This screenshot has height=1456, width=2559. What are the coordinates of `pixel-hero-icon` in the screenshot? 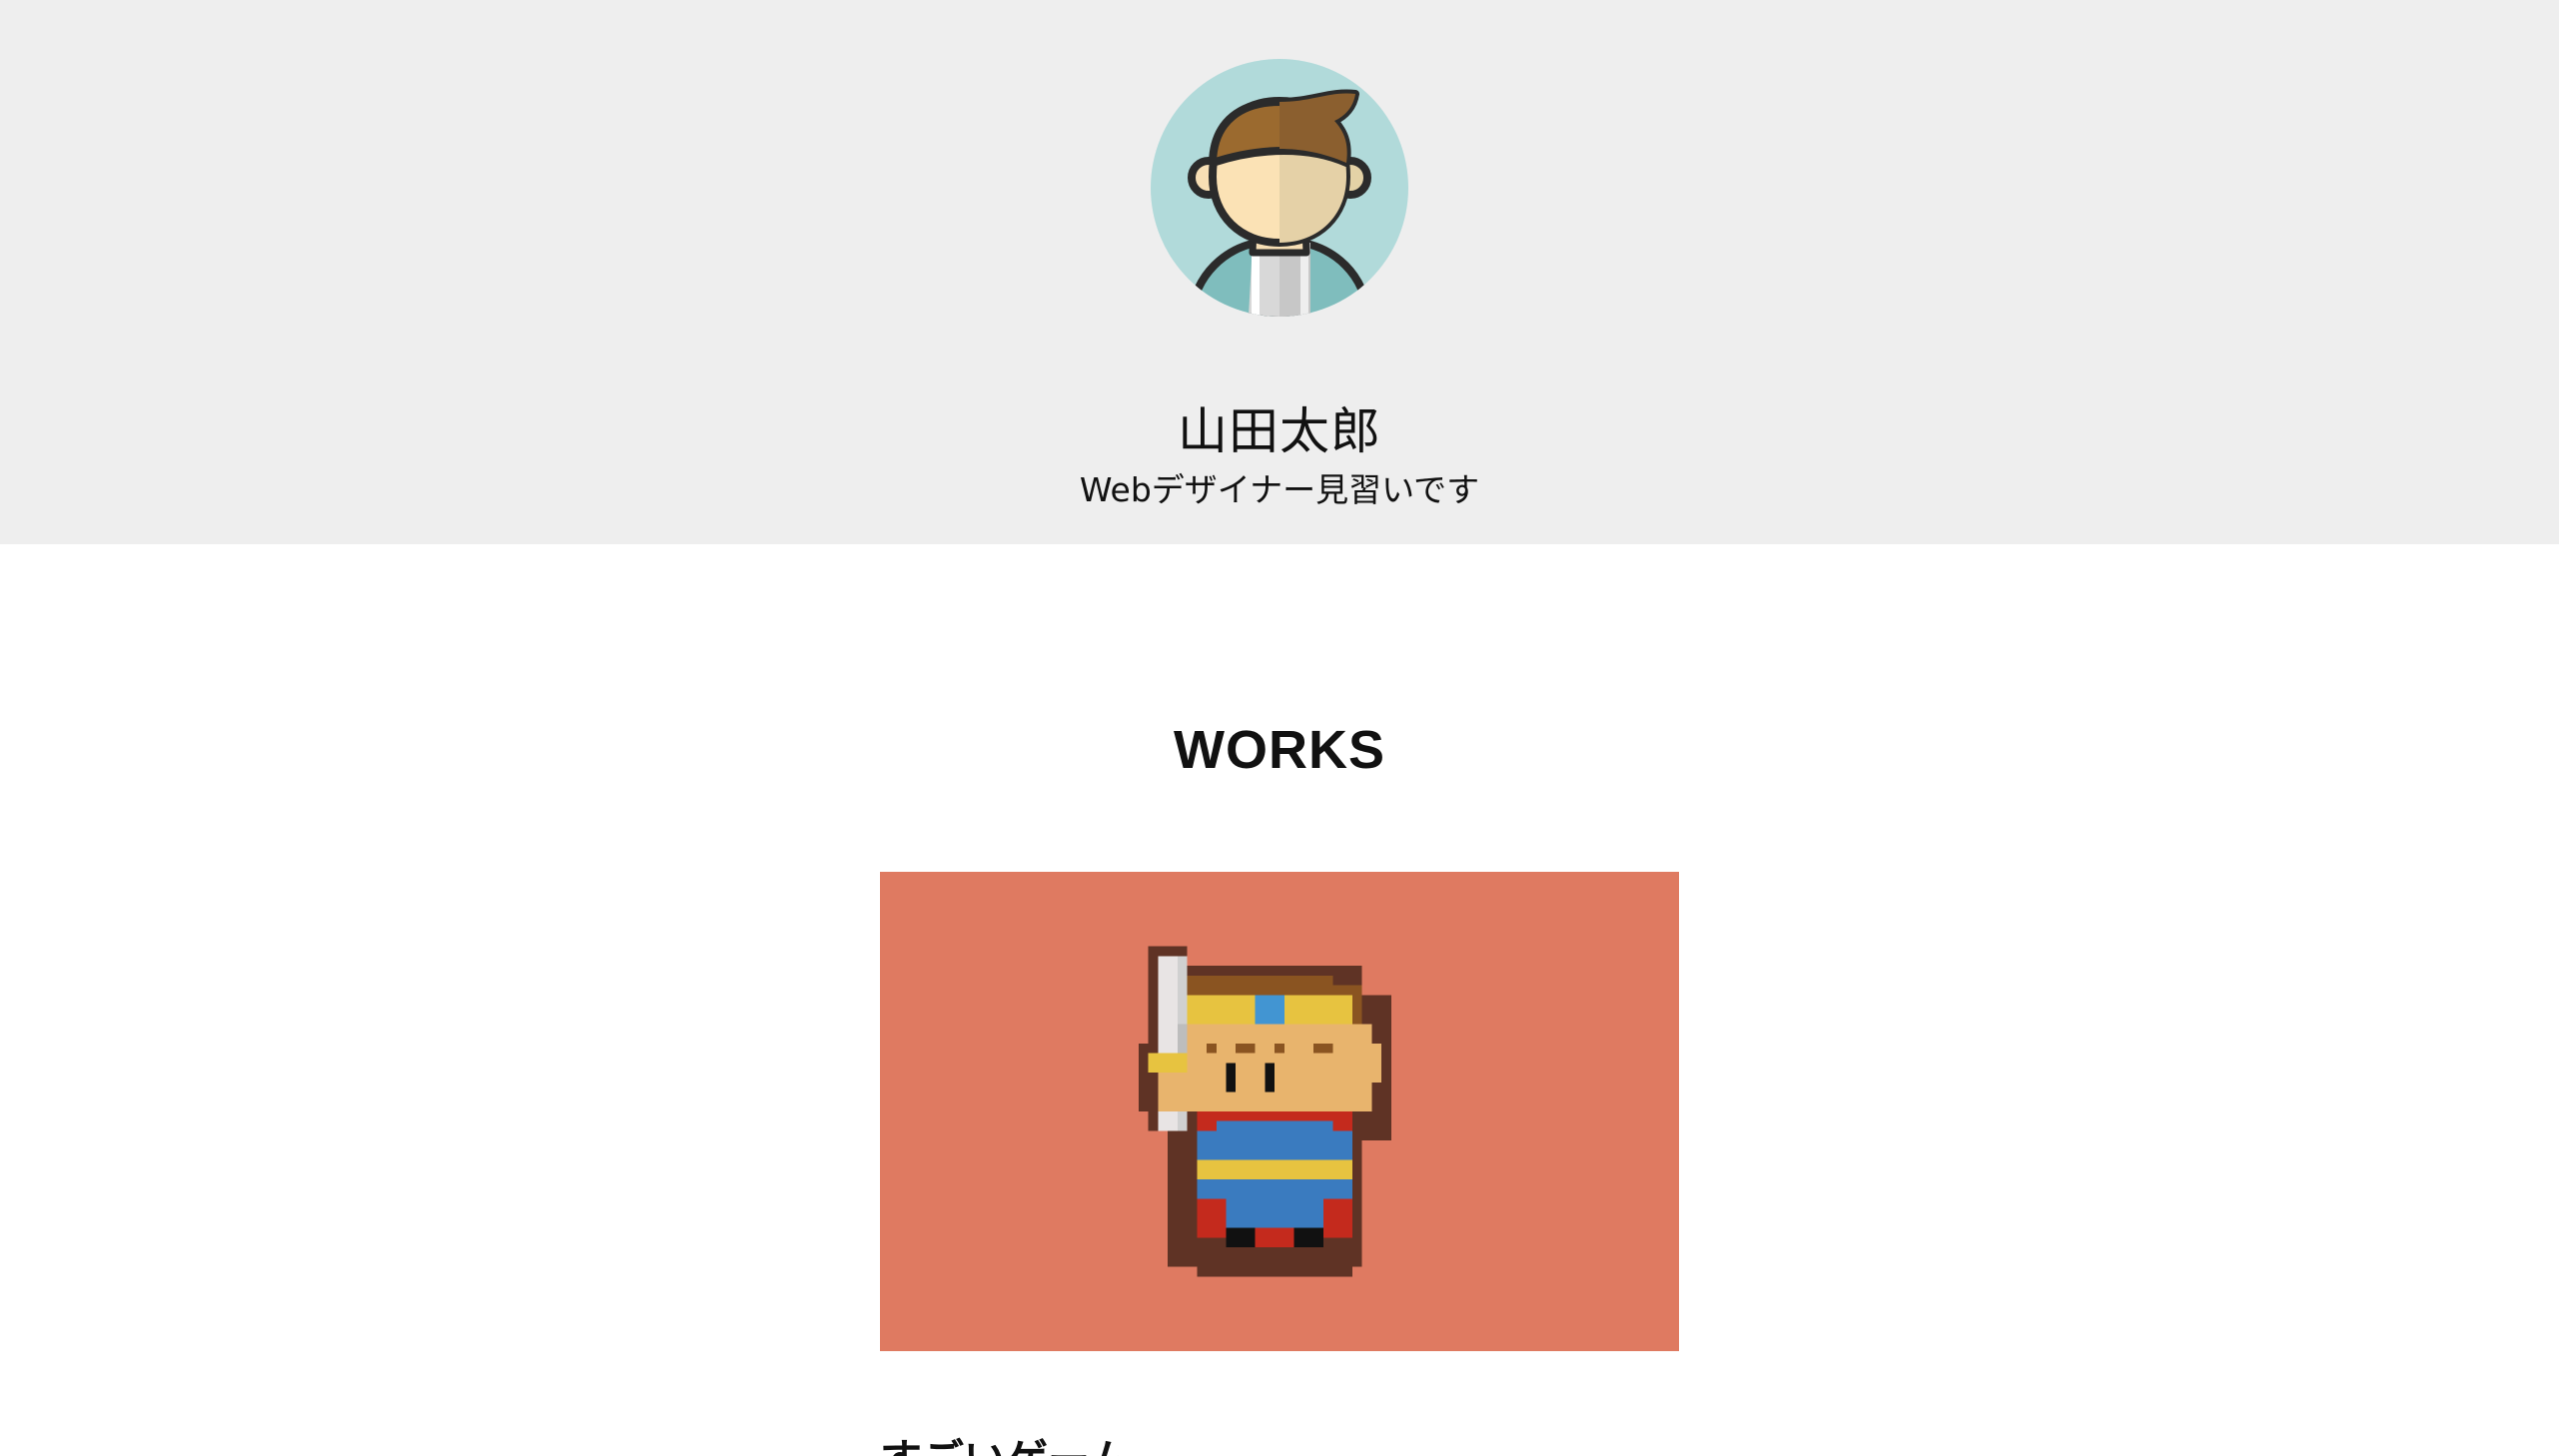 It's located at (1265, 1111).